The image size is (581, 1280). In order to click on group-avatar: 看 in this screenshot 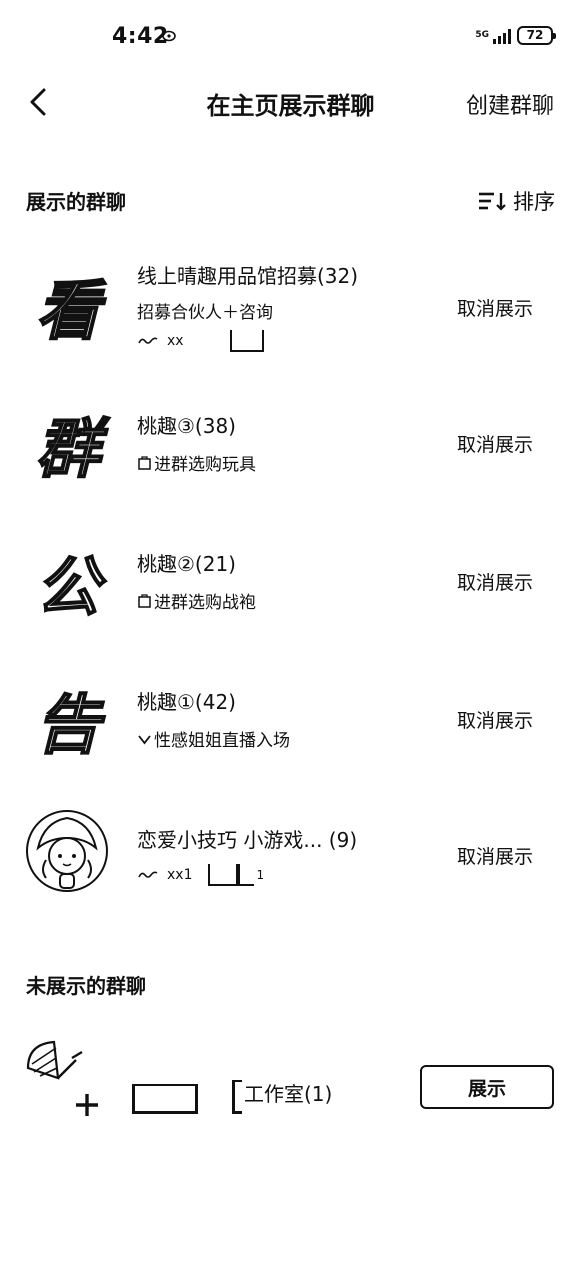, I will do `click(68, 307)`.